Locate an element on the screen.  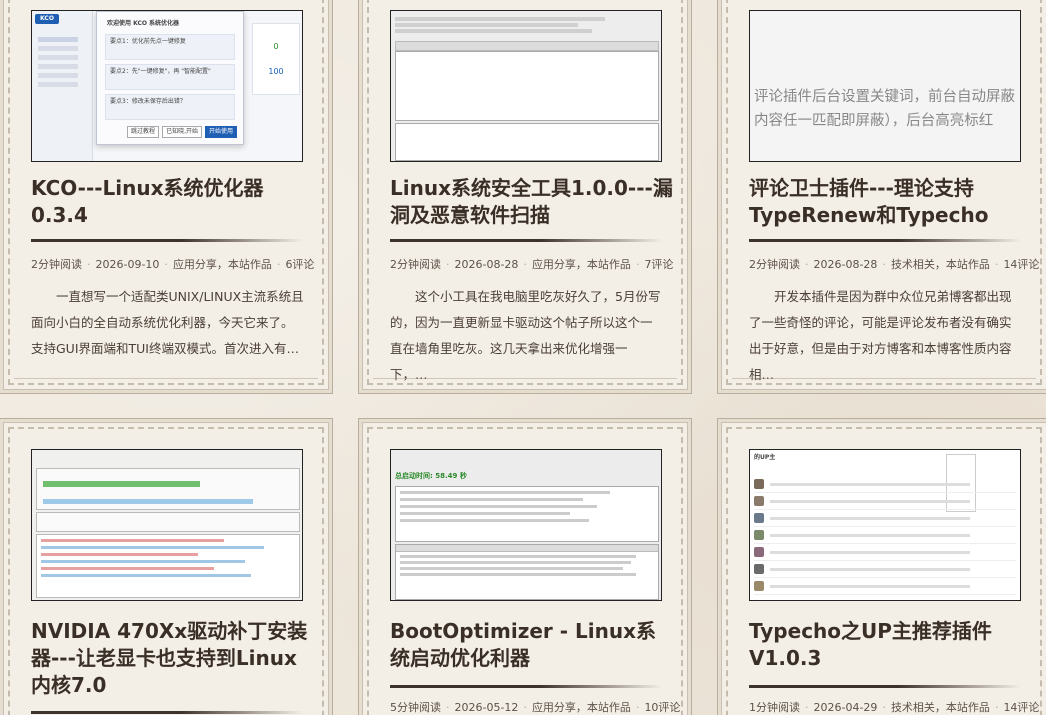
post-title: KCO---Linux系统优化器 0.3.4 is located at coordinates (173, 202).